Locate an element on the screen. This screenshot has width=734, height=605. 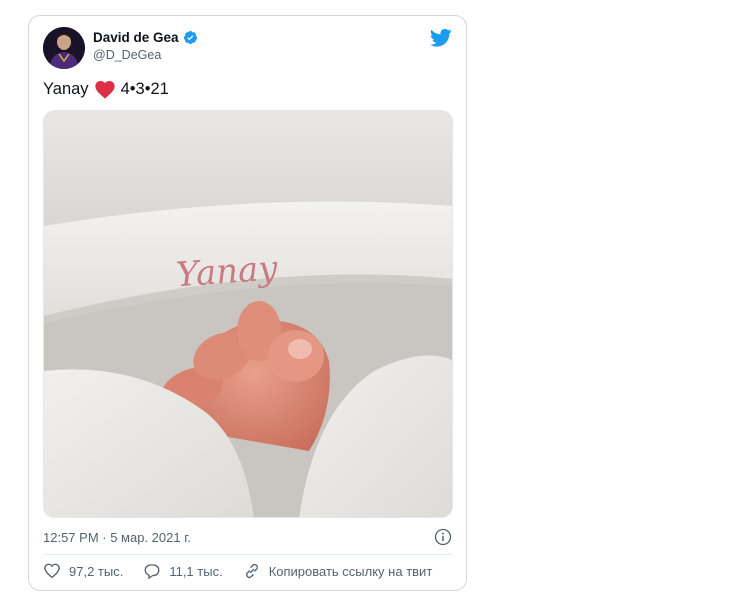
red-heart-emoji-icon is located at coordinates (104, 89).